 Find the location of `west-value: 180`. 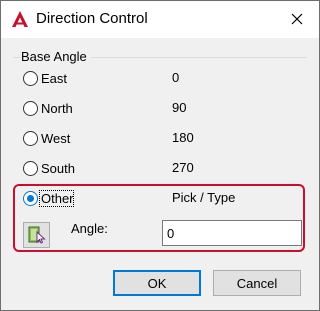

west-value: 180 is located at coordinates (183, 137).